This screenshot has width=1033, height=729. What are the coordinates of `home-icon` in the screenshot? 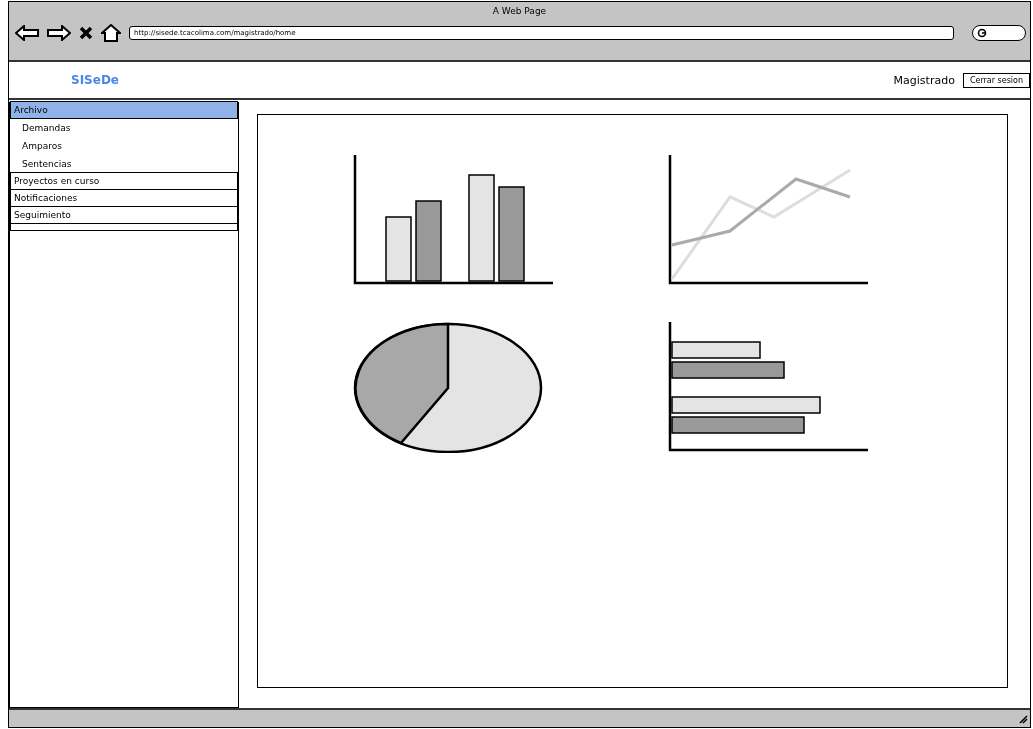 It's located at (111, 33).